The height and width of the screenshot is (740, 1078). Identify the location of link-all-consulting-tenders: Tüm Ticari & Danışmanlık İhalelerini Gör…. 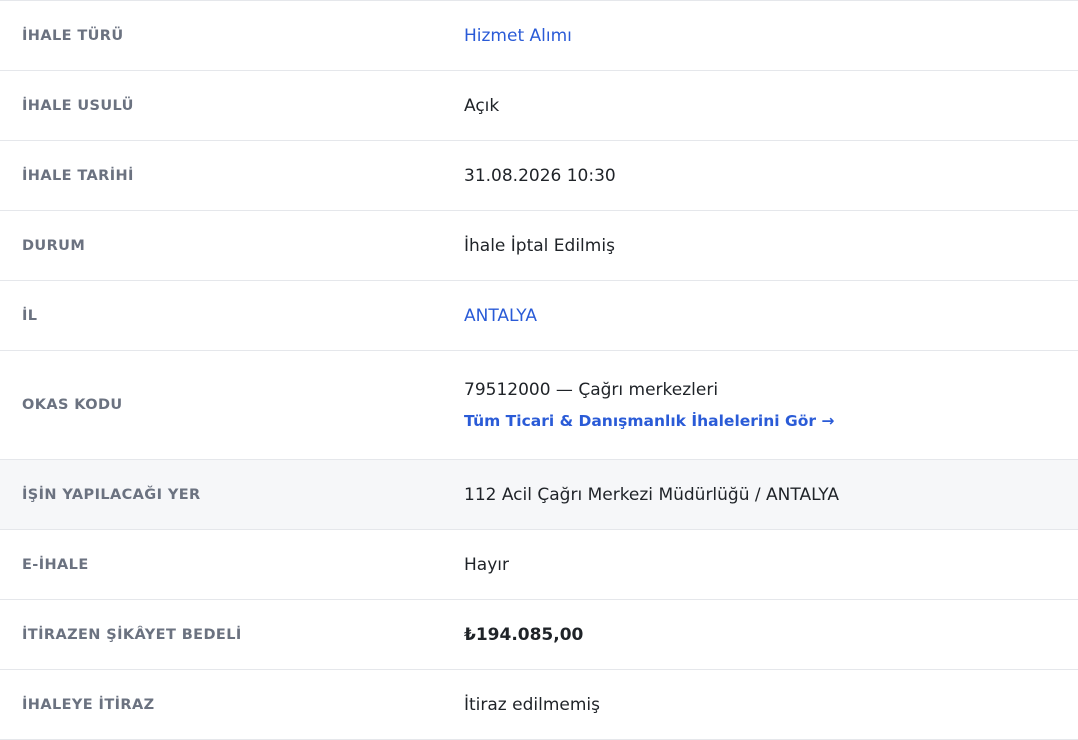
(771, 421).